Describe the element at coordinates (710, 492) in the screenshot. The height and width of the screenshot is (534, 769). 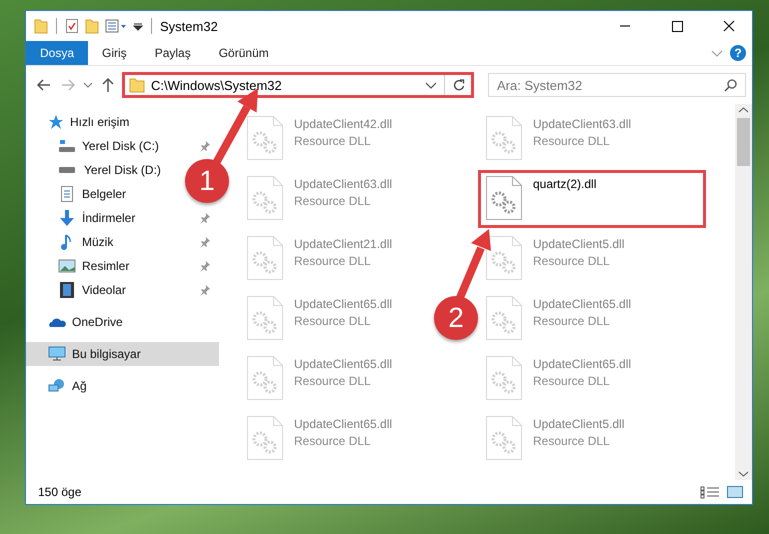
I see `details-view-icon` at that location.